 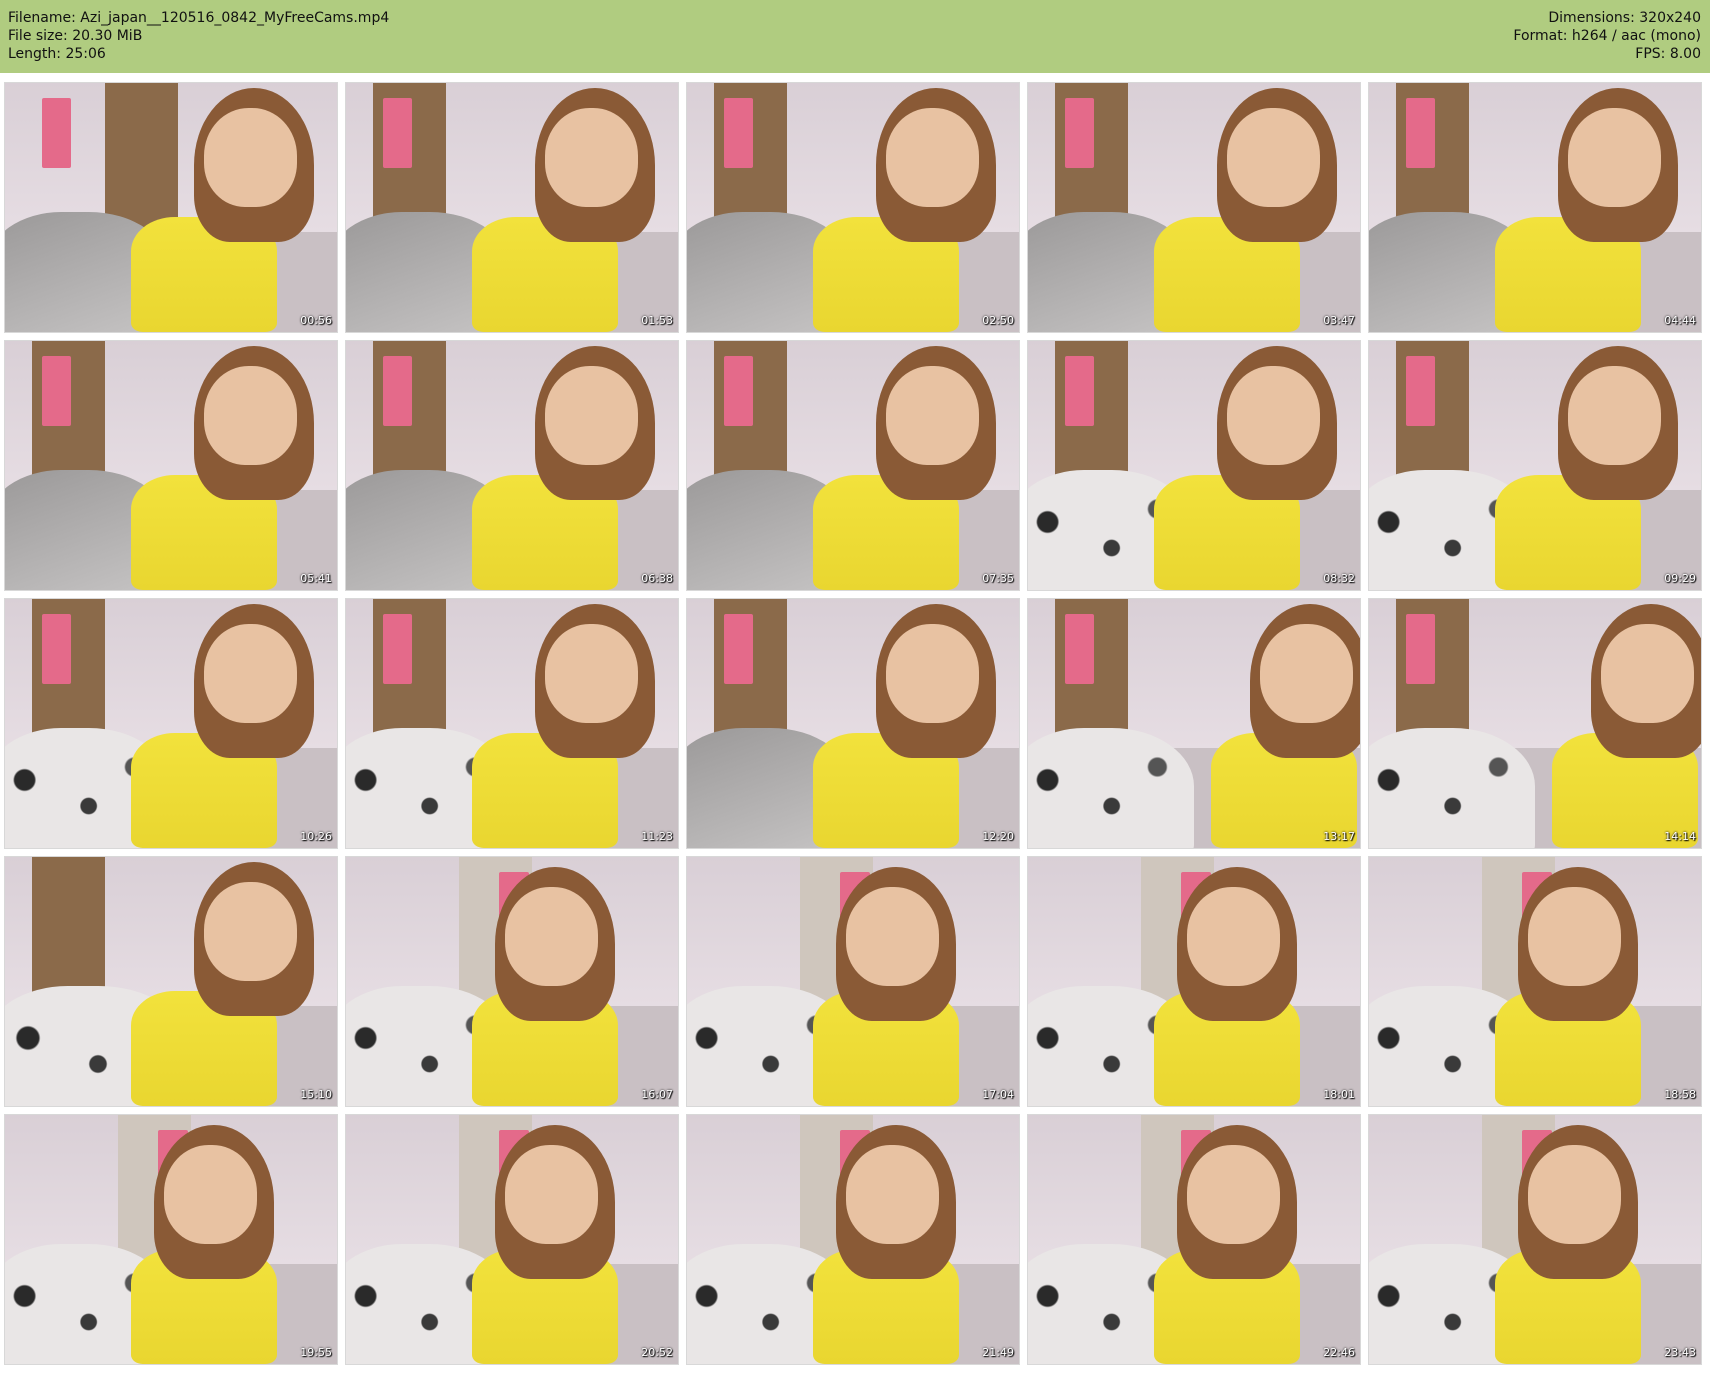 What do you see at coordinates (1680, 1352) in the screenshot?
I see `timestamp-label: 23:43` at bounding box center [1680, 1352].